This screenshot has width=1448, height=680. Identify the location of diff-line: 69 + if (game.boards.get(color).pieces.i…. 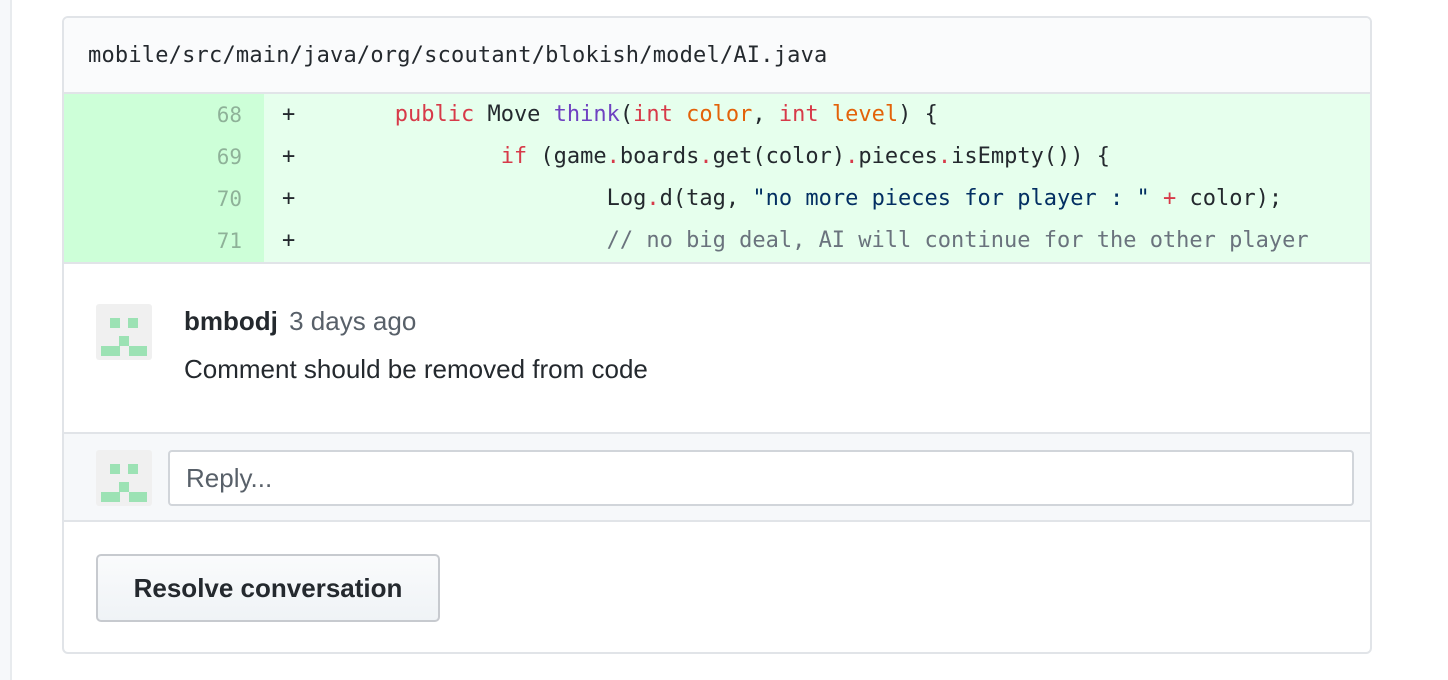
(717, 157).